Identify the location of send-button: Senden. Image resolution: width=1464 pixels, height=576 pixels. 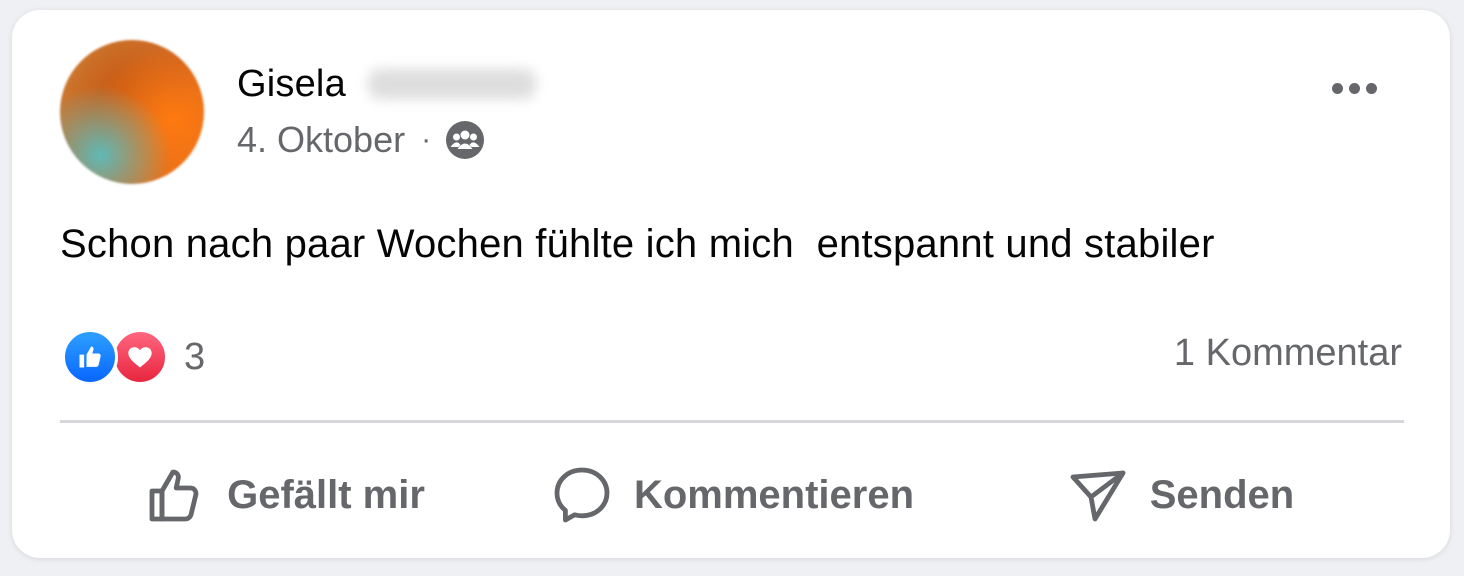
(1180, 495).